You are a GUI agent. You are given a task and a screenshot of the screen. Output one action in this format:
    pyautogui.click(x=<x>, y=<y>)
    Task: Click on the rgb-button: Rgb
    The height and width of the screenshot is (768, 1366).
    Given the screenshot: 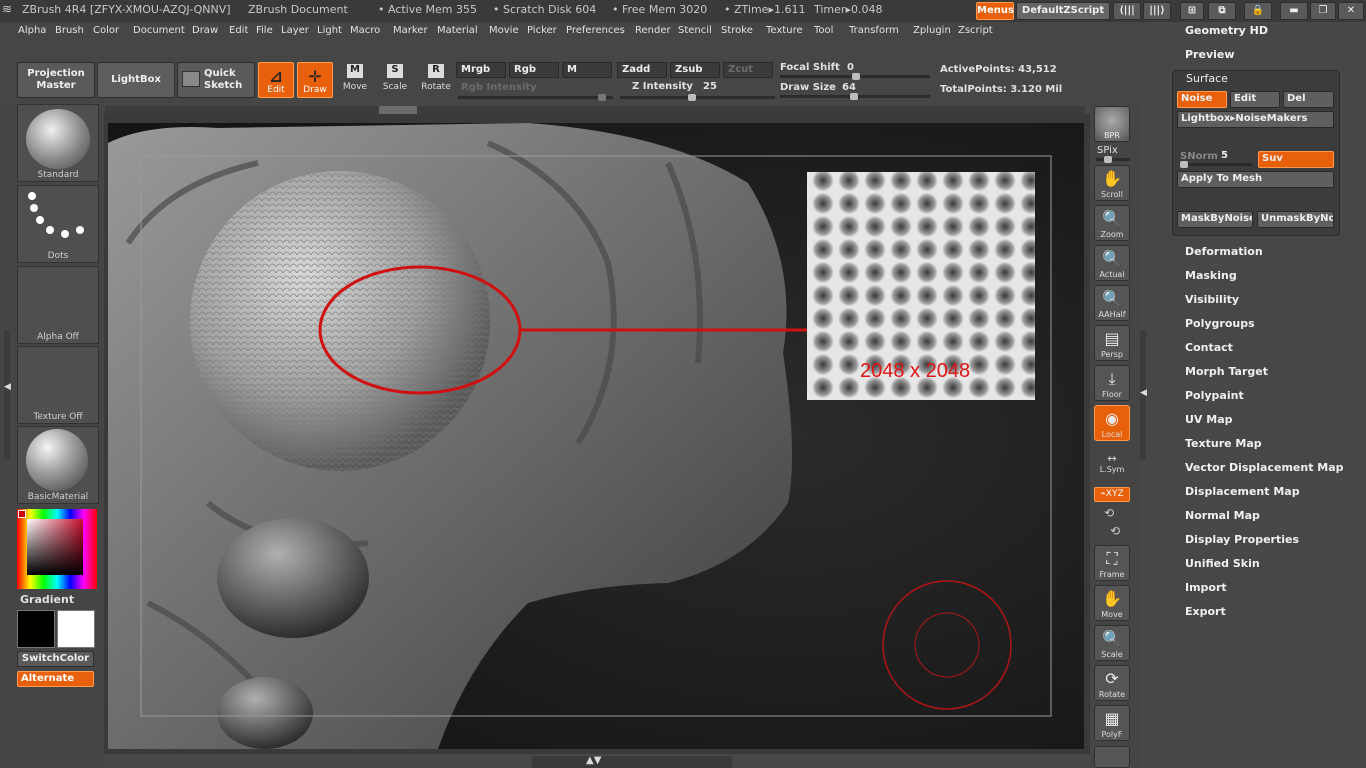 What is the action you would take?
    pyautogui.click(x=534, y=70)
    